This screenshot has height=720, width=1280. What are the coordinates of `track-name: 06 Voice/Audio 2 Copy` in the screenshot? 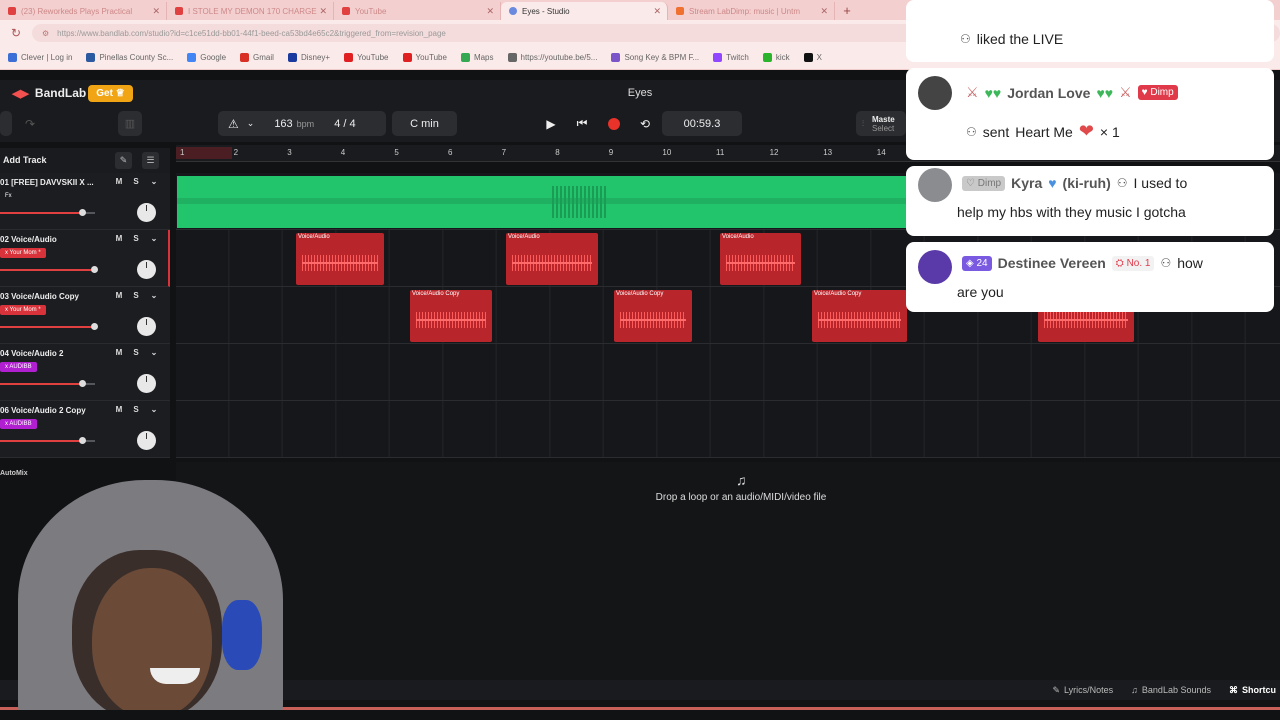 It's located at (43, 410).